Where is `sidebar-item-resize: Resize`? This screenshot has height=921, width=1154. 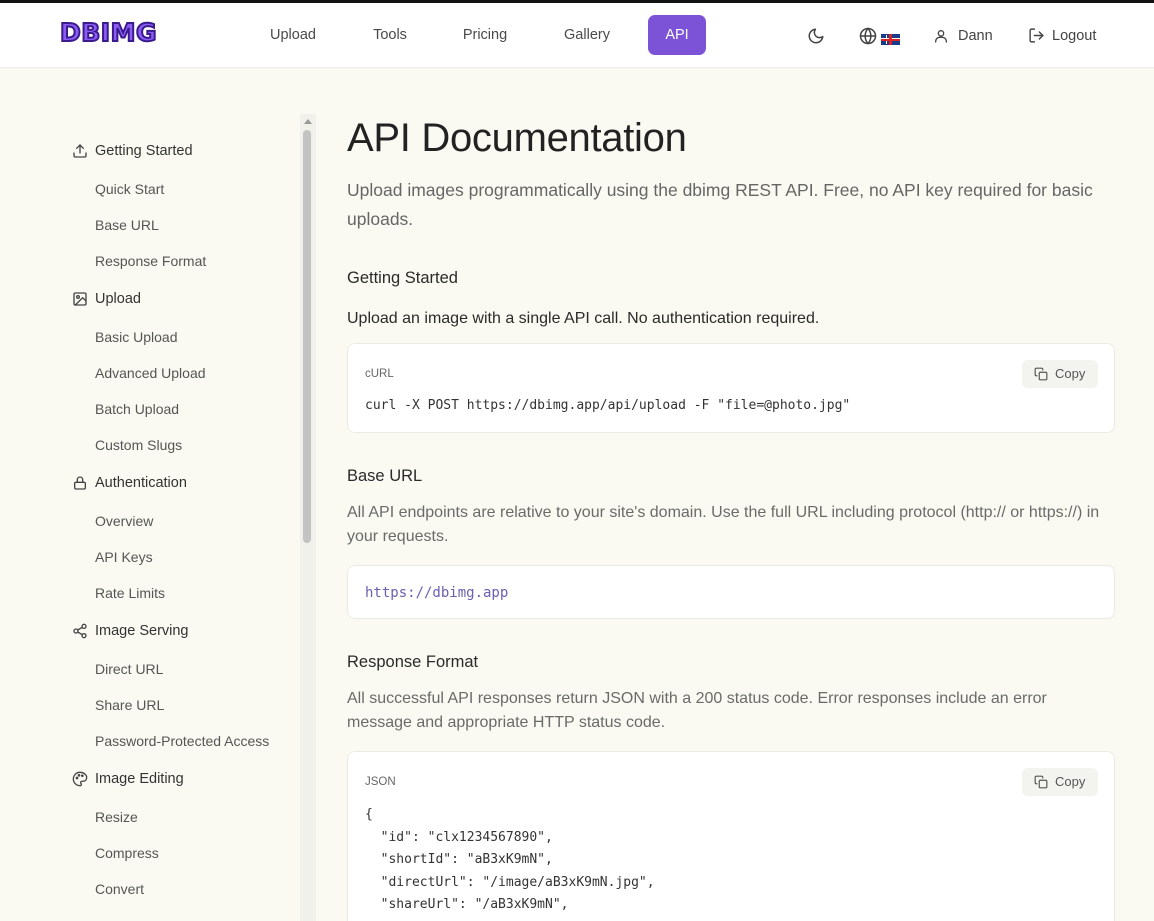
sidebar-item-resize: Resize is located at coordinates (116, 817).